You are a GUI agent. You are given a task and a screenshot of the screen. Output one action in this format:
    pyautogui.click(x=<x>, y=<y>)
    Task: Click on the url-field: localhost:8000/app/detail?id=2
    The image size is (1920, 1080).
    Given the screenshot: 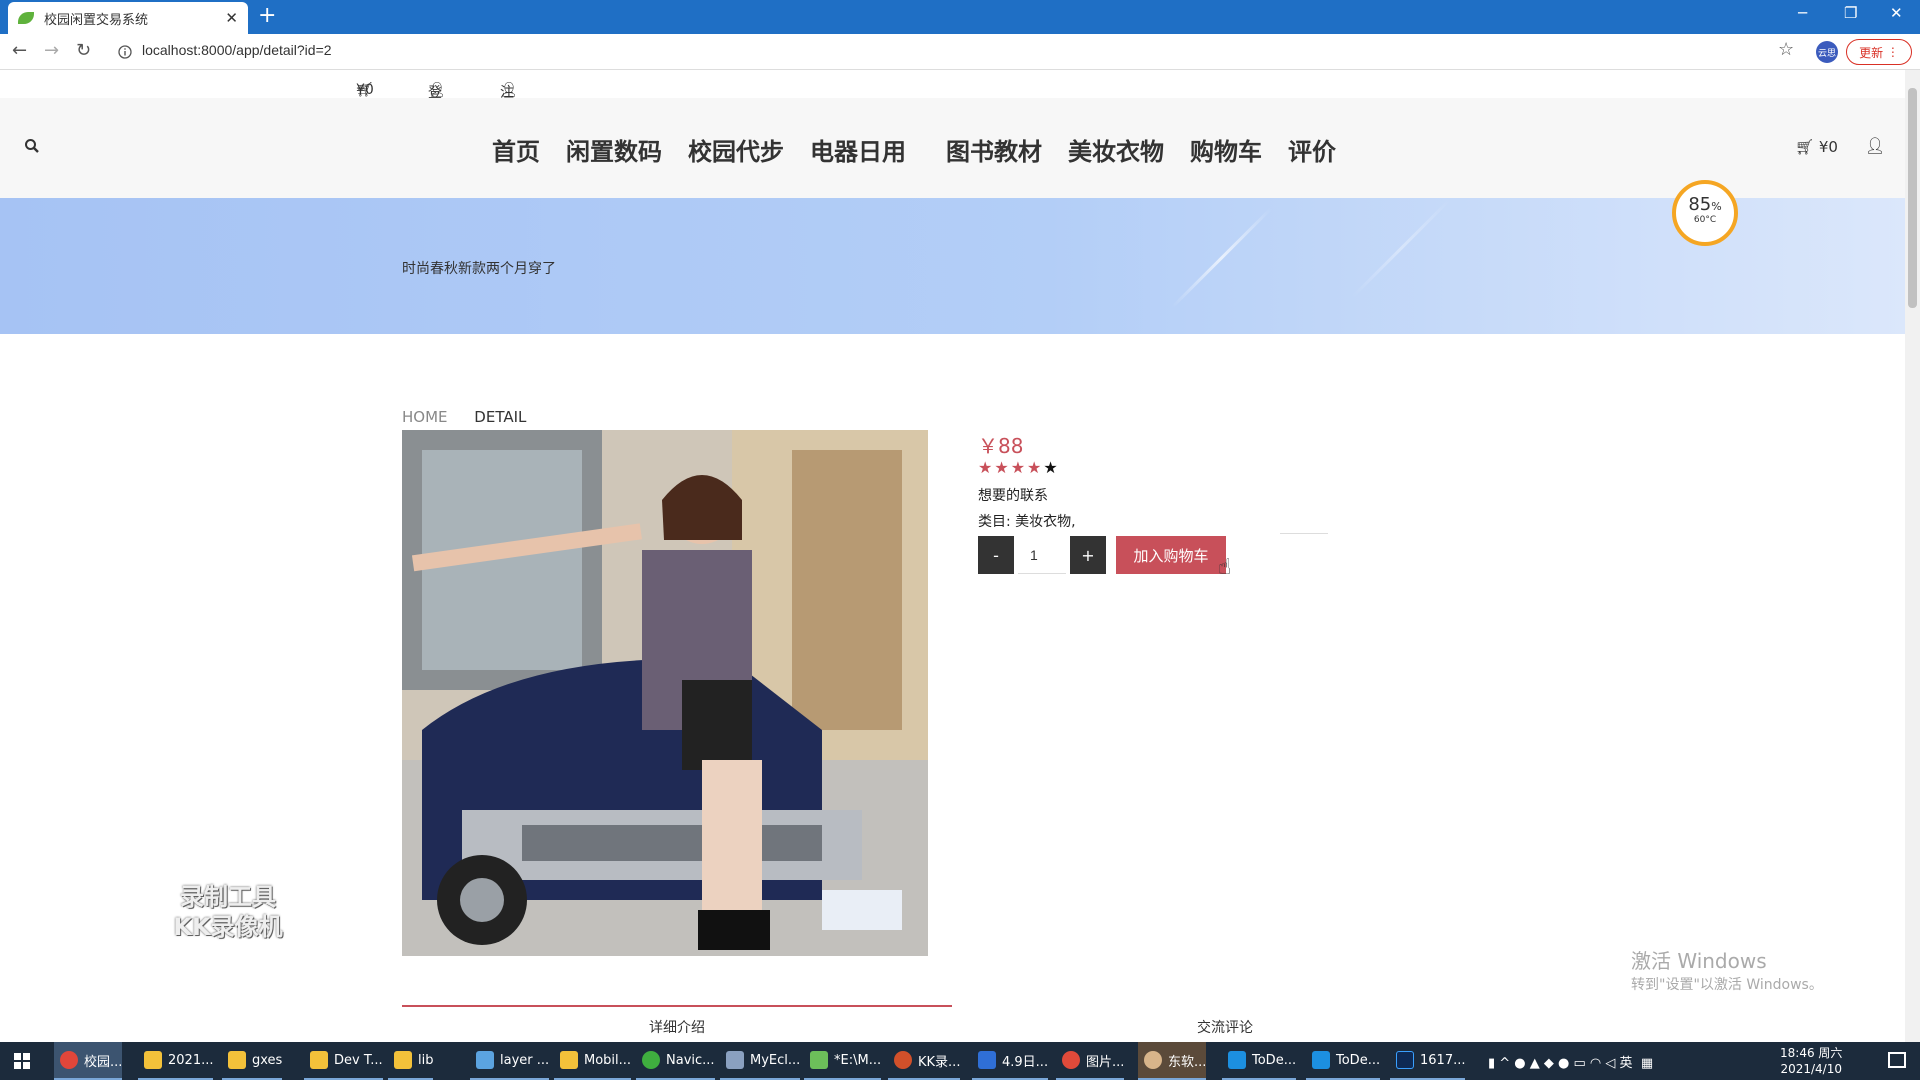 What is the action you would take?
    pyautogui.click(x=237, y=50)
    